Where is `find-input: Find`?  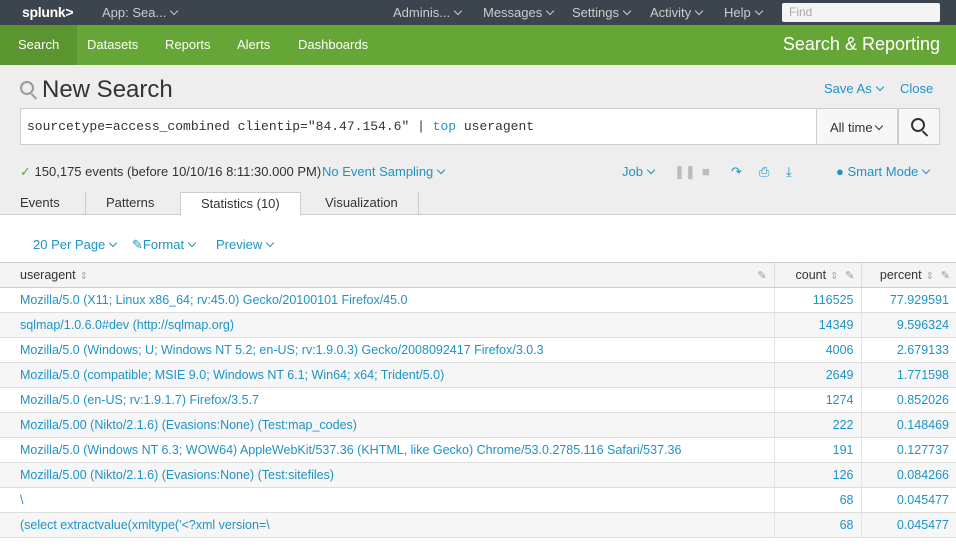 find-input: Find is located at coordinates (861, 12).